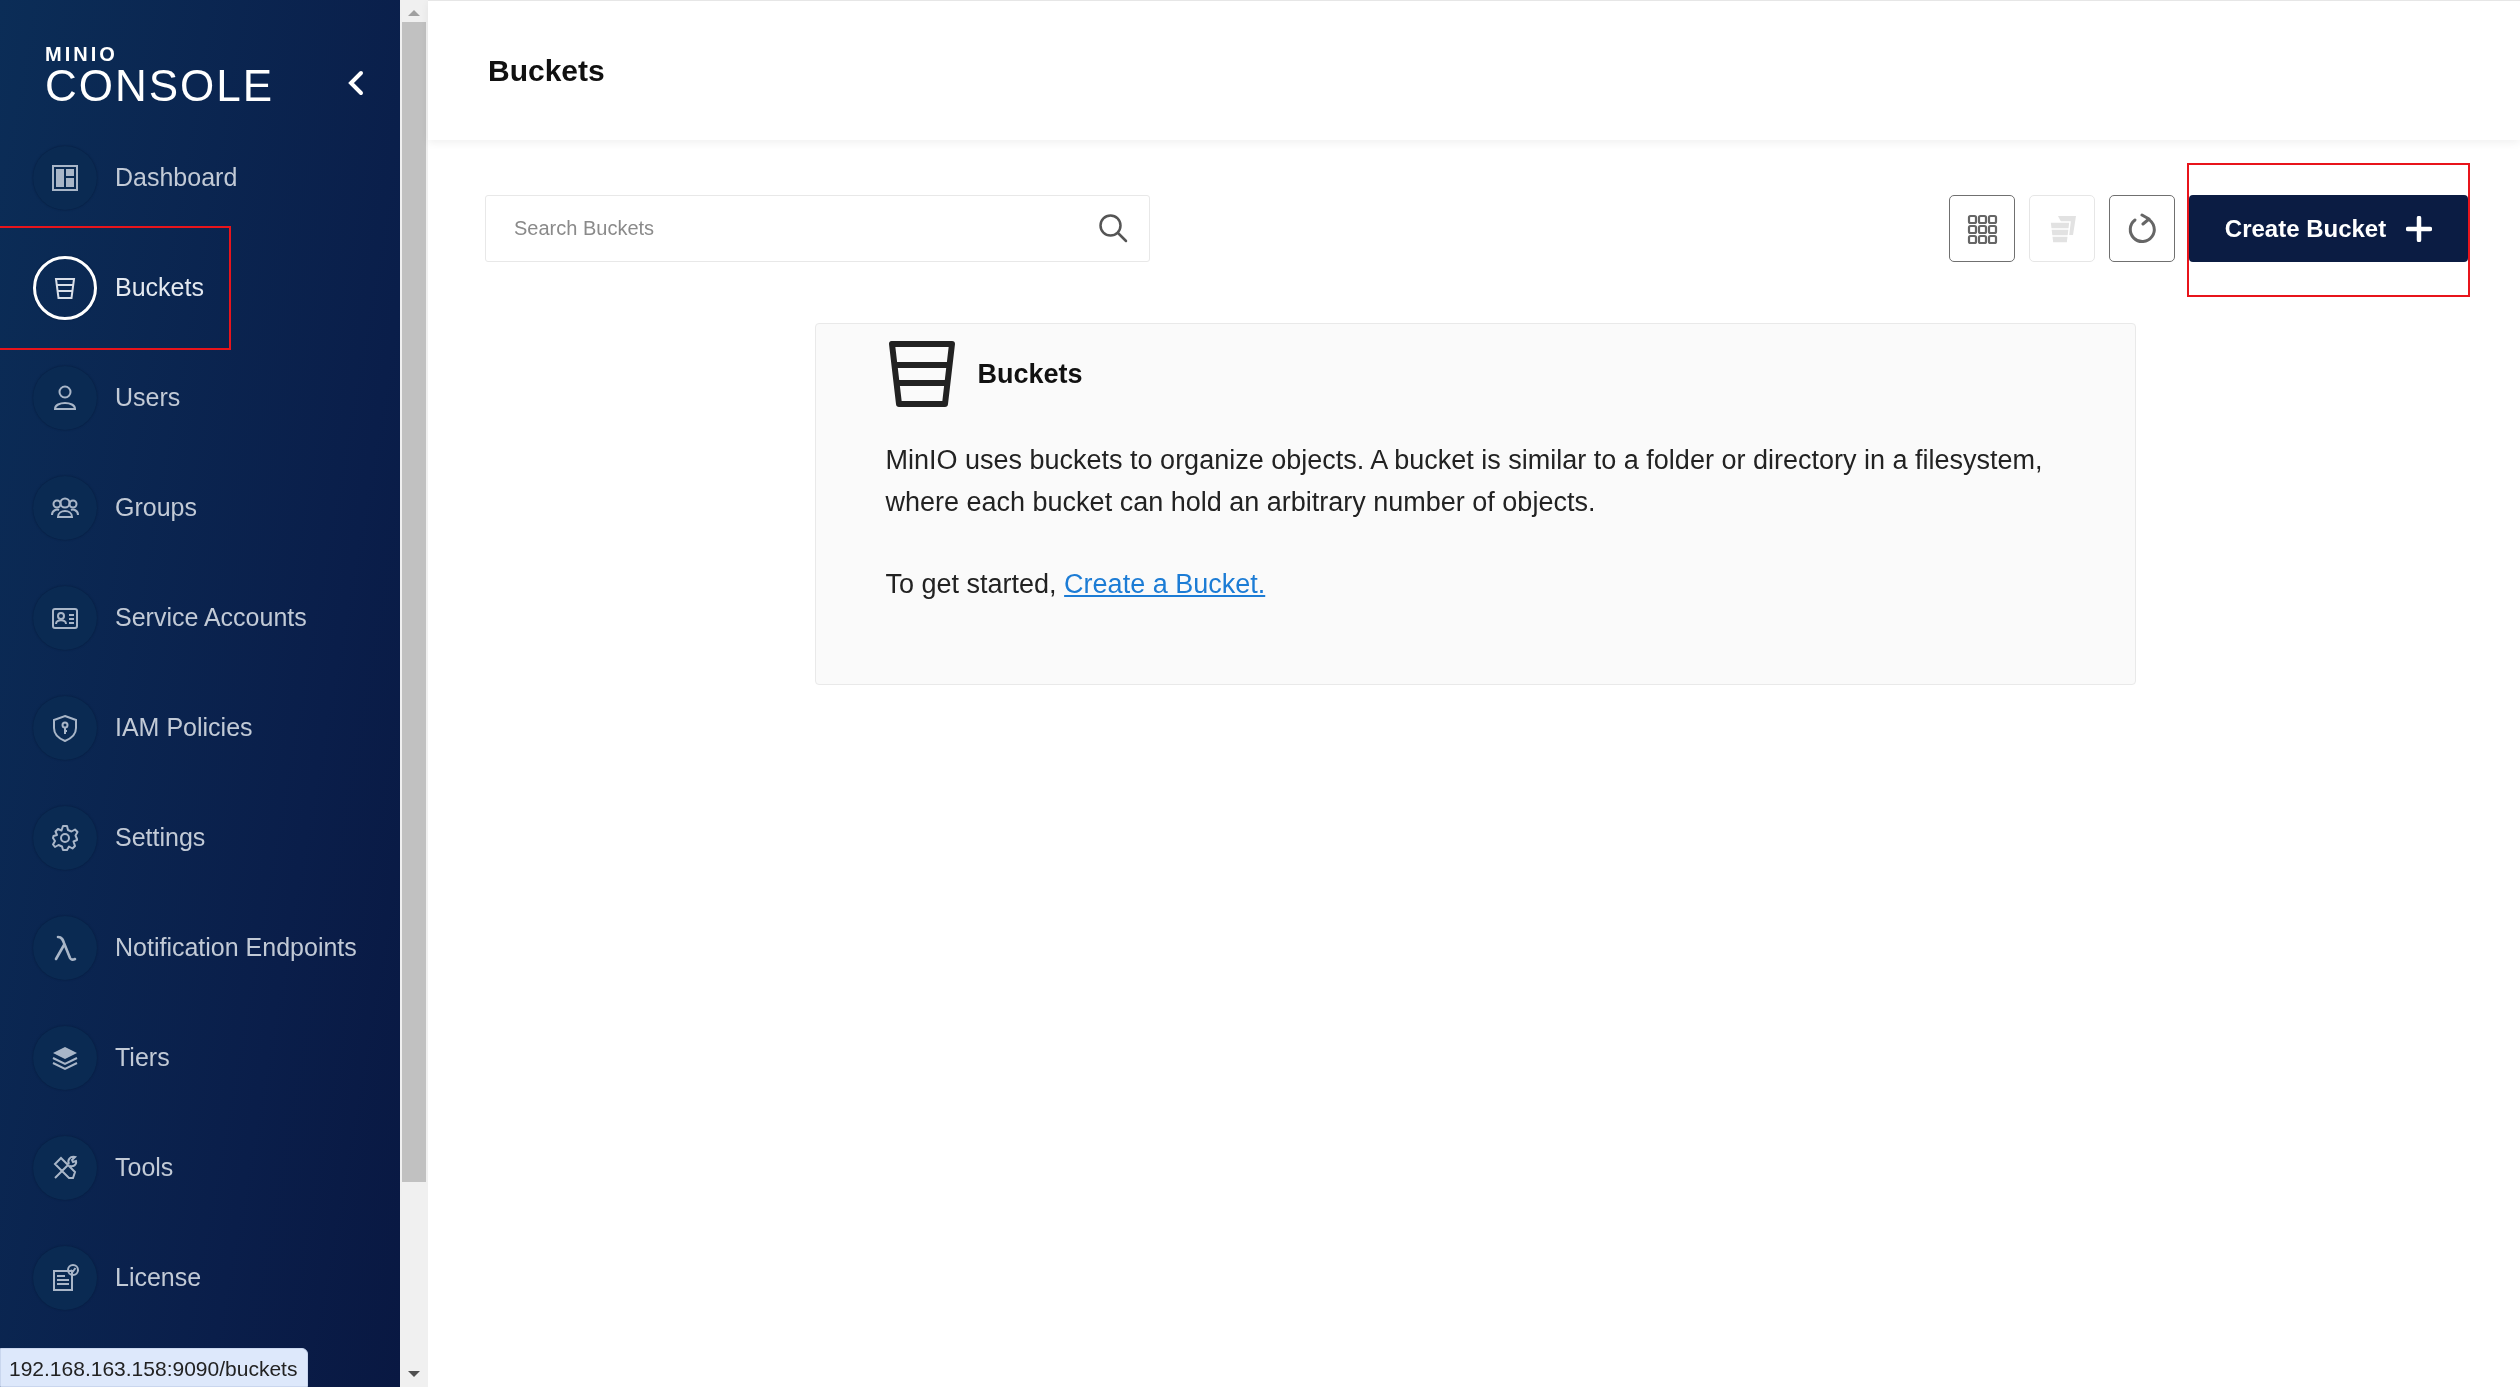 The height and width of the screenshot is (1387, 2520). What do you see at coordinates (90, 1168) in the screenshot?
I see `sidebar-nav-item: Tools` at bounding box center [90, 1168].